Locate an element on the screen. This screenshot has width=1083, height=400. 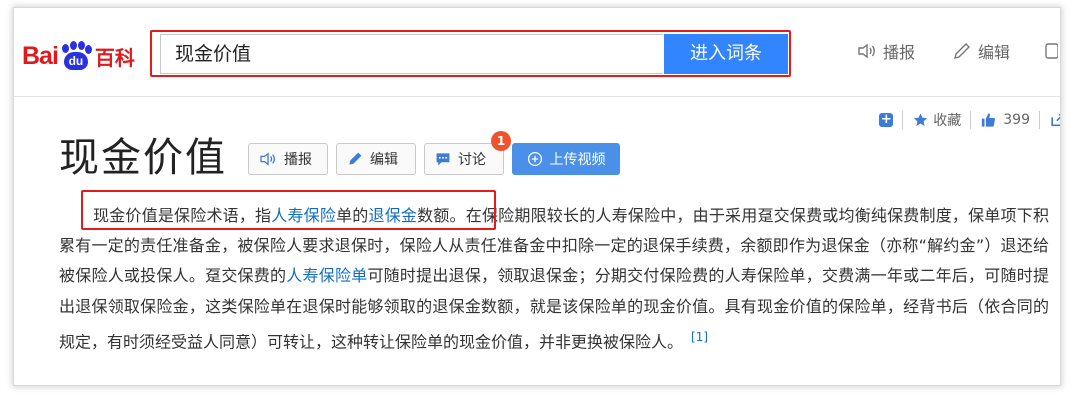
header-edit-label: 编辑 is located at coordinates (994, 52).